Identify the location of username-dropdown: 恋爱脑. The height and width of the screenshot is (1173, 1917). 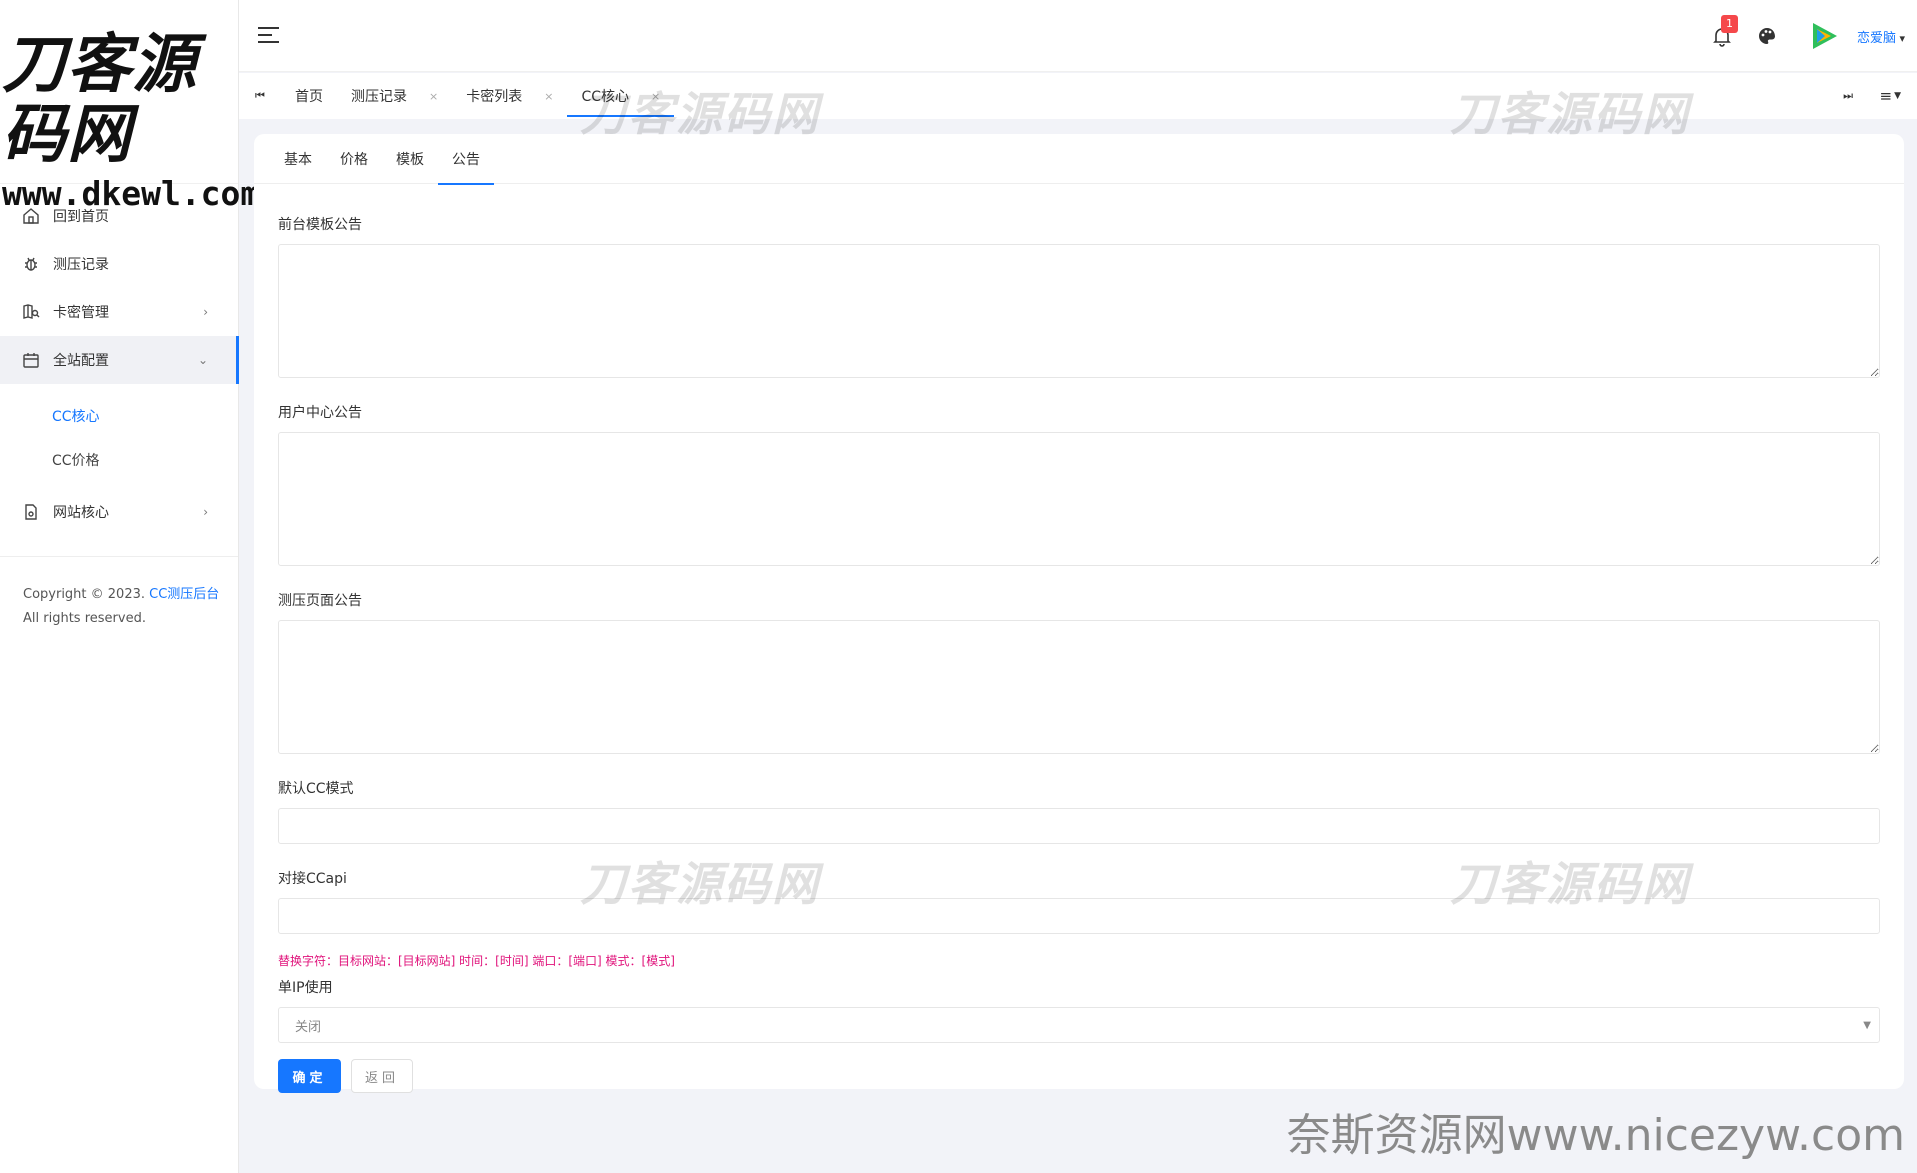
(1881, 36).